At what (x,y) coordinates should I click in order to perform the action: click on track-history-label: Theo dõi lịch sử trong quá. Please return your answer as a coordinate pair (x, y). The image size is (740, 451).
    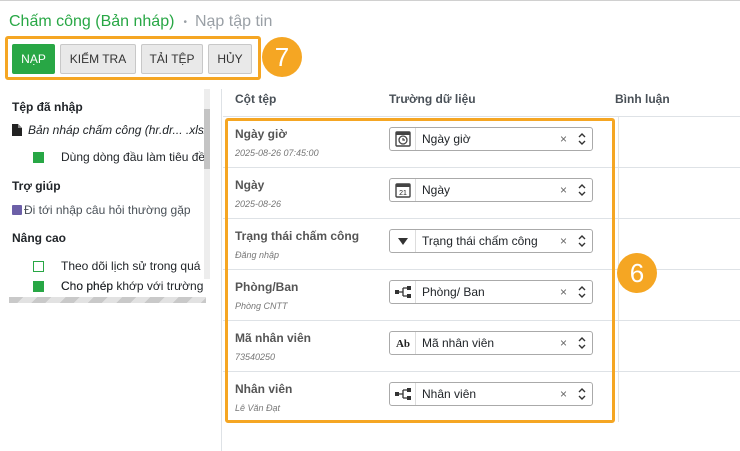
    Looking at the image, I should click on (131, 266).